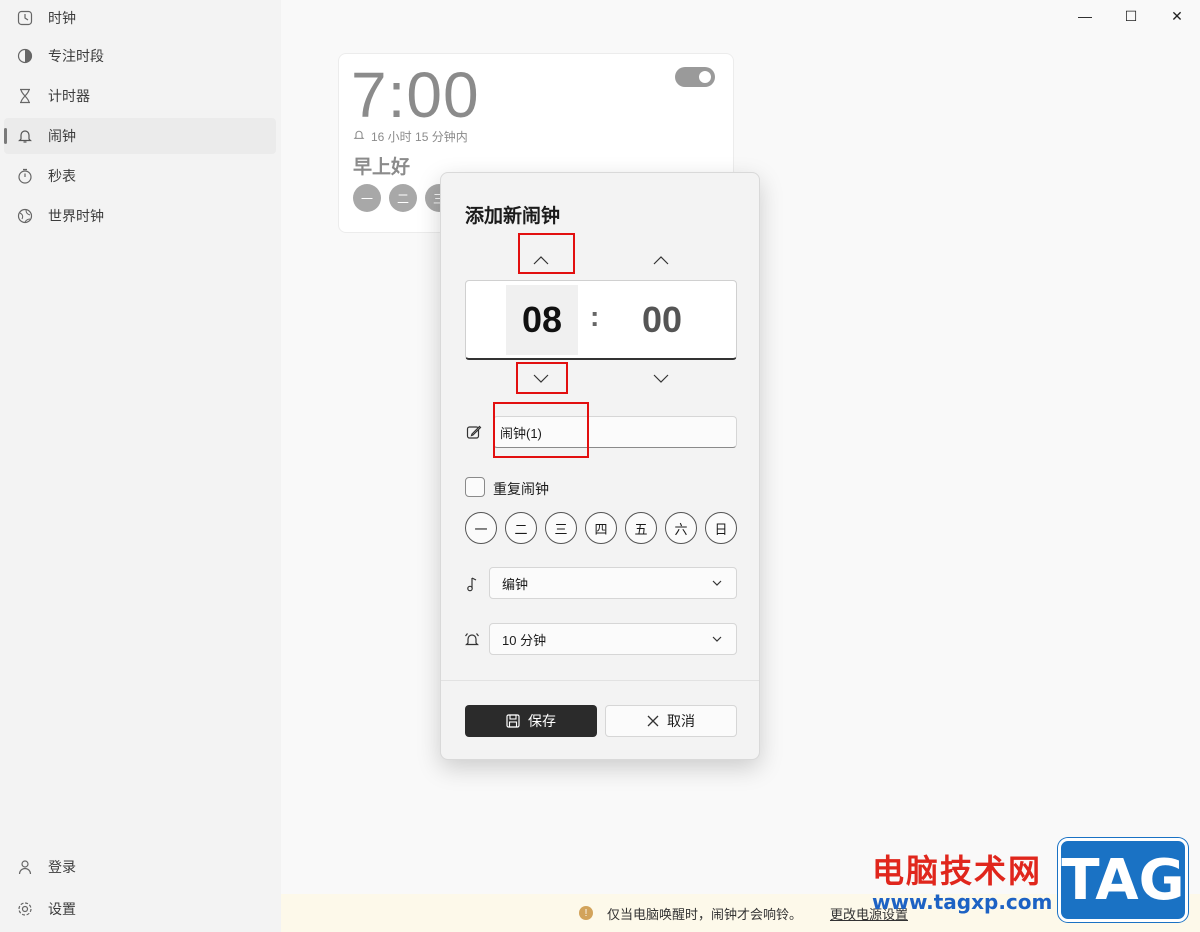 This screenshot has height=932, width=1200. I want to click on repeat-alarm-label: 重复闹钟, so click(521, 489).